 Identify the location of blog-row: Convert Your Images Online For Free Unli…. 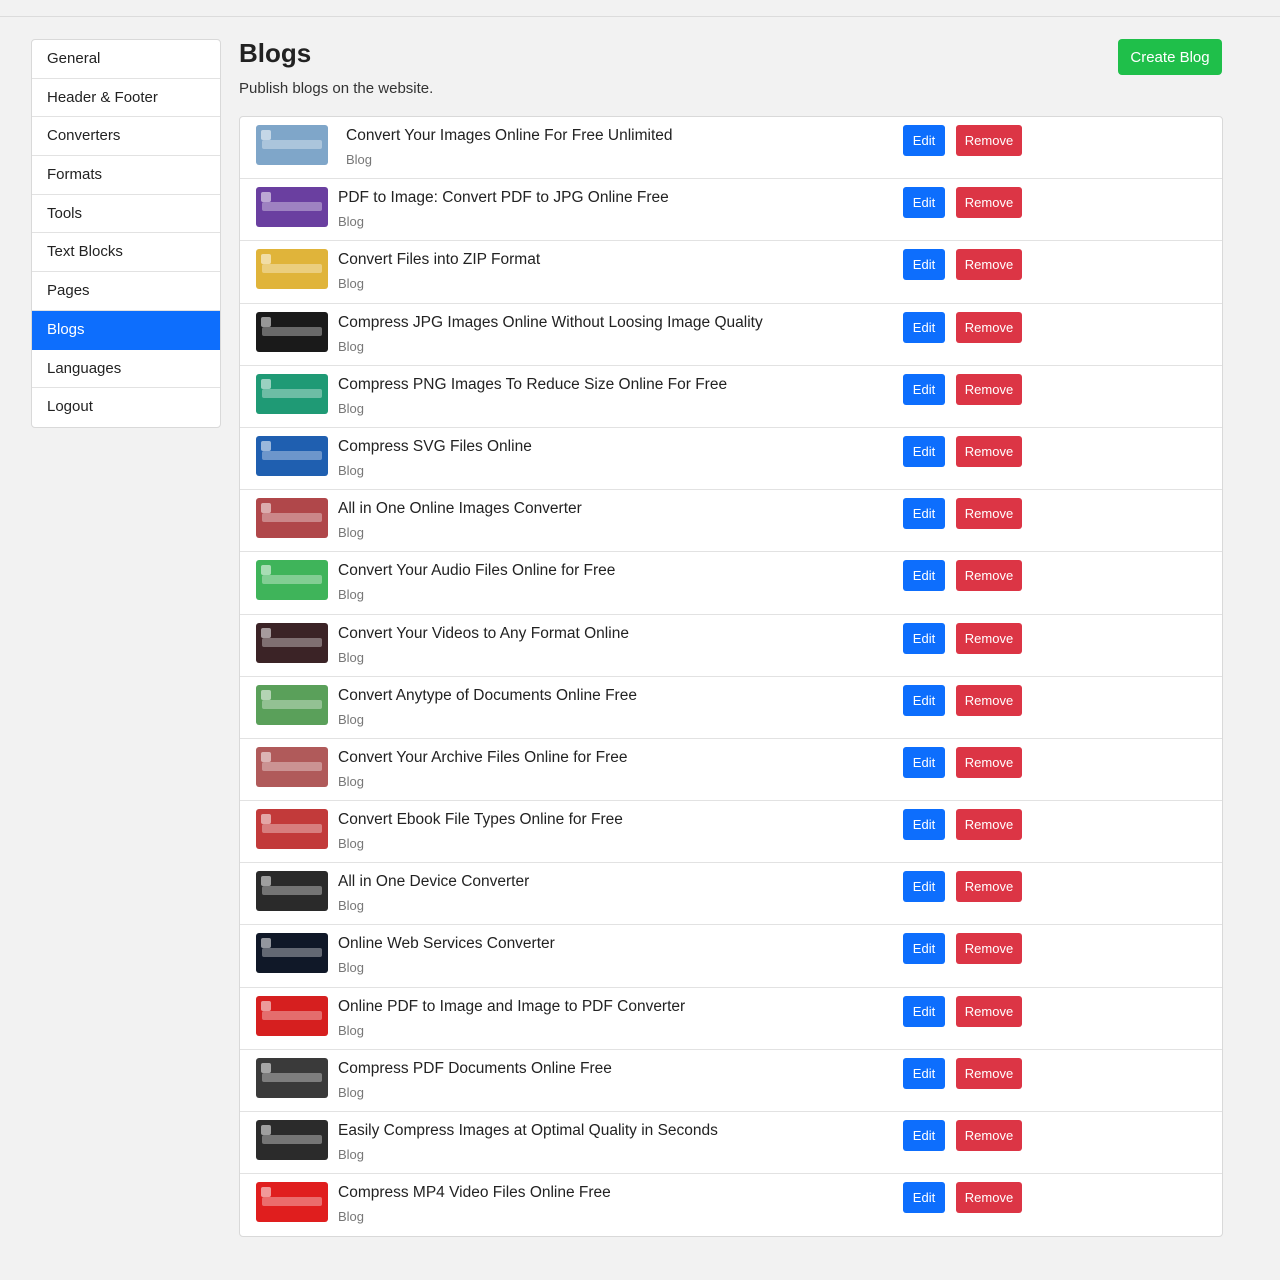
(731, 148).